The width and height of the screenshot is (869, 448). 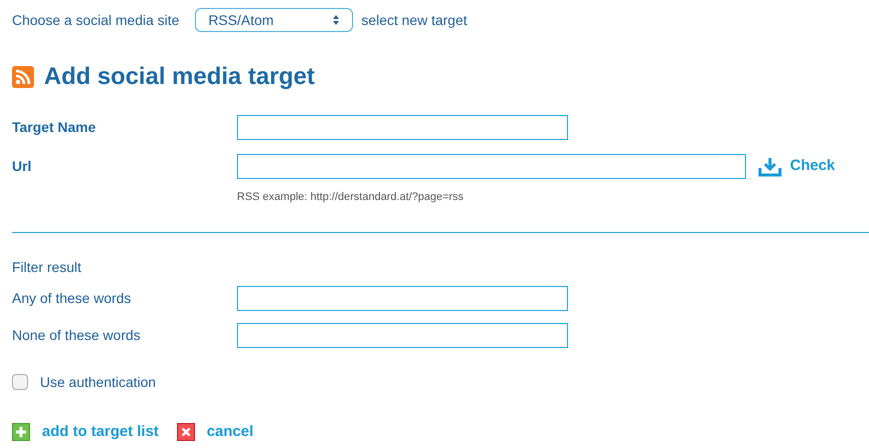 What do you see at coordinates (351, 197) in the screenshot?
I see `example-text: RSS example: http://derstandard.at/?page=rss` at bounding box center [351, 197].